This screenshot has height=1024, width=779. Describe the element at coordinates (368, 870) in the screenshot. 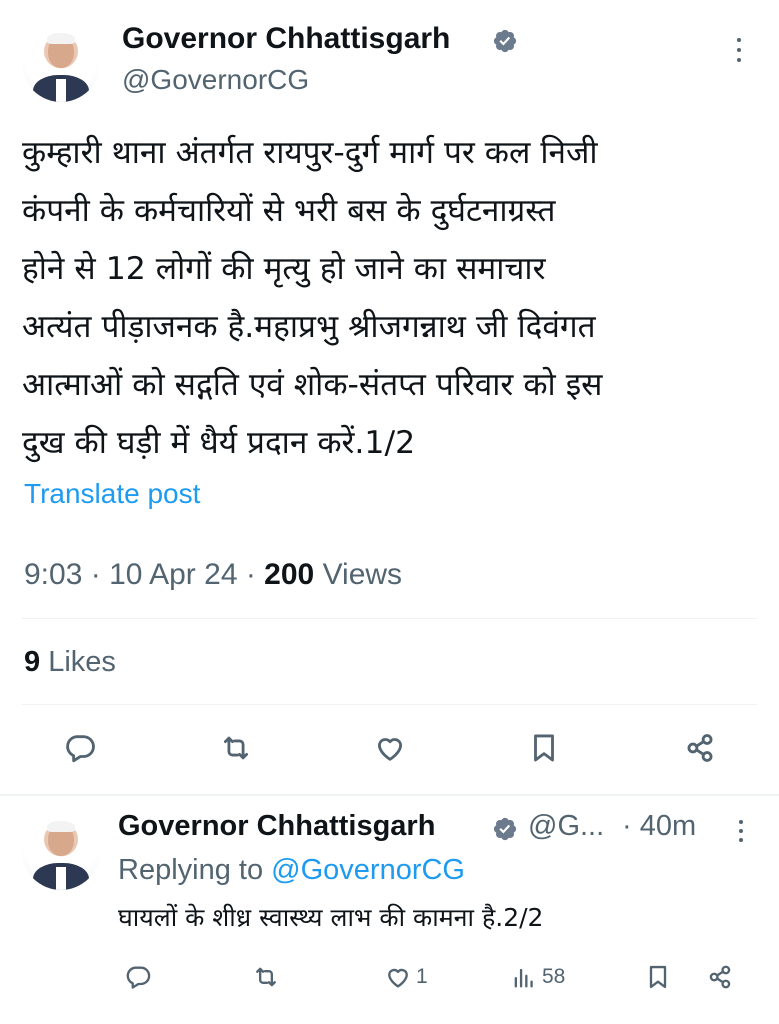

I see `mention-link: @GovernorCG` at that location.